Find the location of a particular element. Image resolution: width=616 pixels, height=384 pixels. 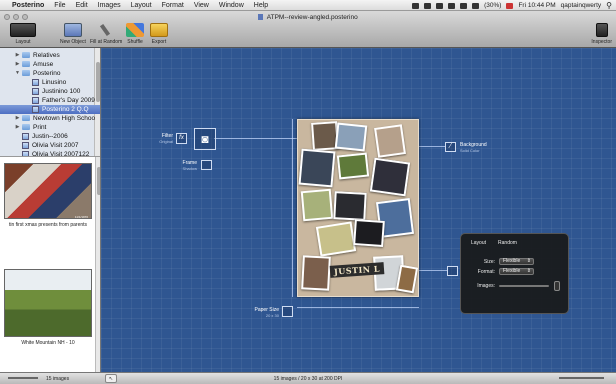

thumbnail-caption: White Mountain NH - 10 is located at coordinates (48, 343).